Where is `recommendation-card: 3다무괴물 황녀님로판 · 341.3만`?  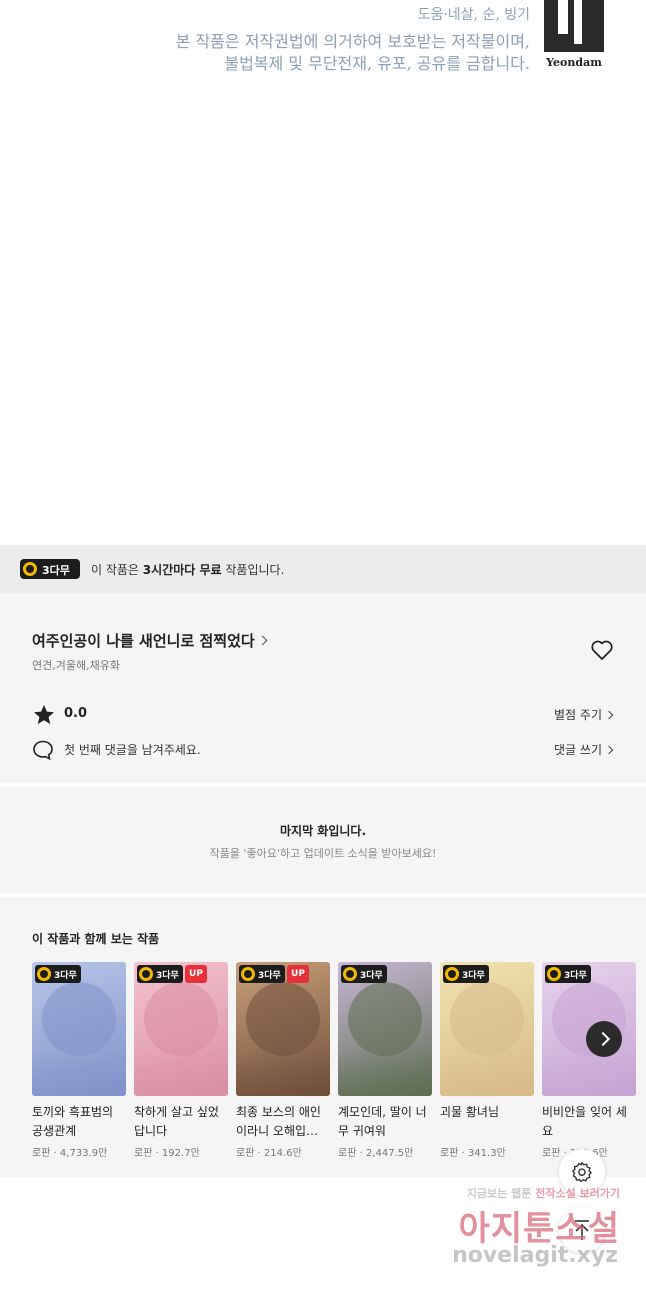
recommendation-card: 3다무괴물 황녀님로판 · 341.3만 is located at coordinates (487, 1060).